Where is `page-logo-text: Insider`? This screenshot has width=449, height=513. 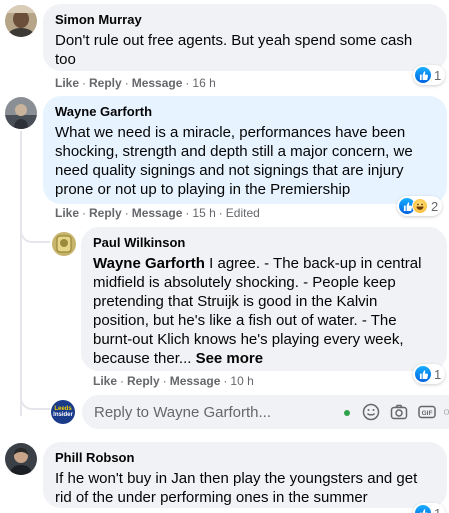
page-logo-text: Insider is located at coordinates (63, 415).